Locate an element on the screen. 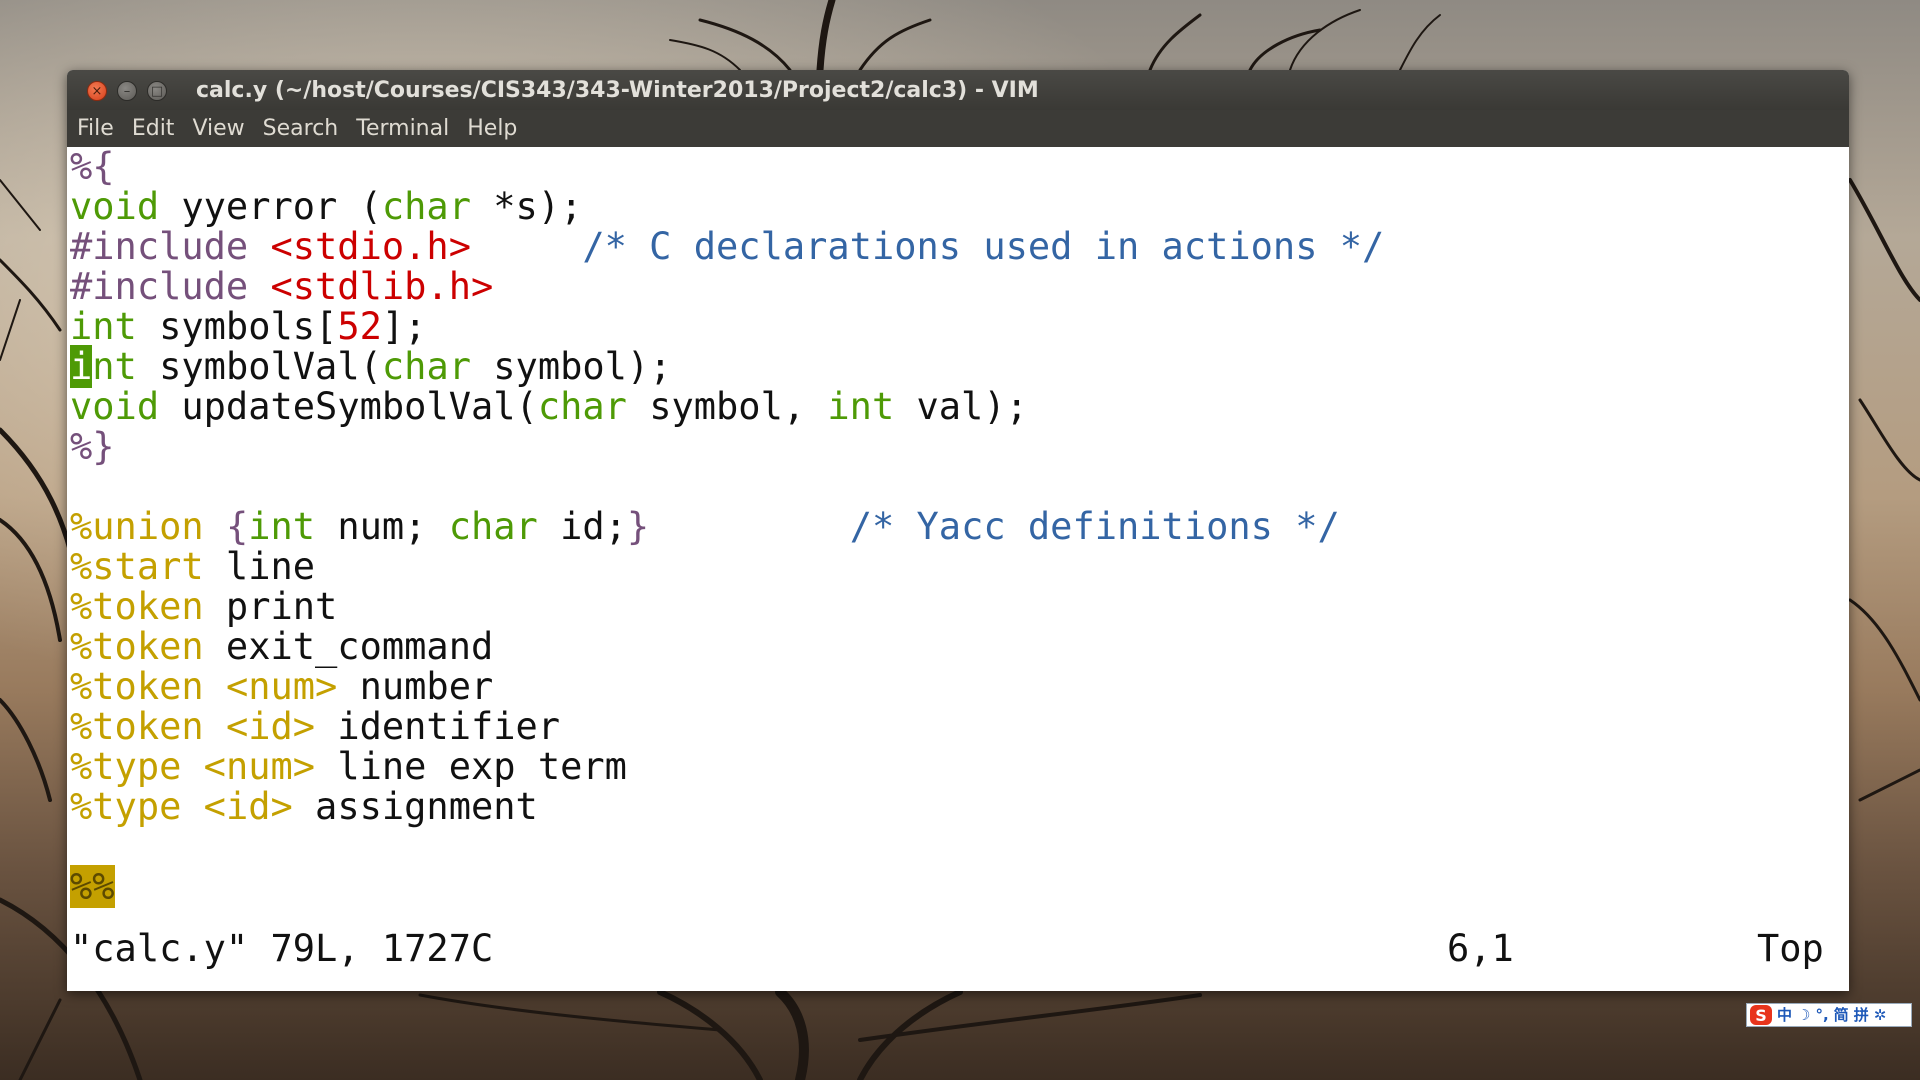 The height and width of the screenshot is (1080, 1920). match-highlight: %% is located at coordinates (92, 886).